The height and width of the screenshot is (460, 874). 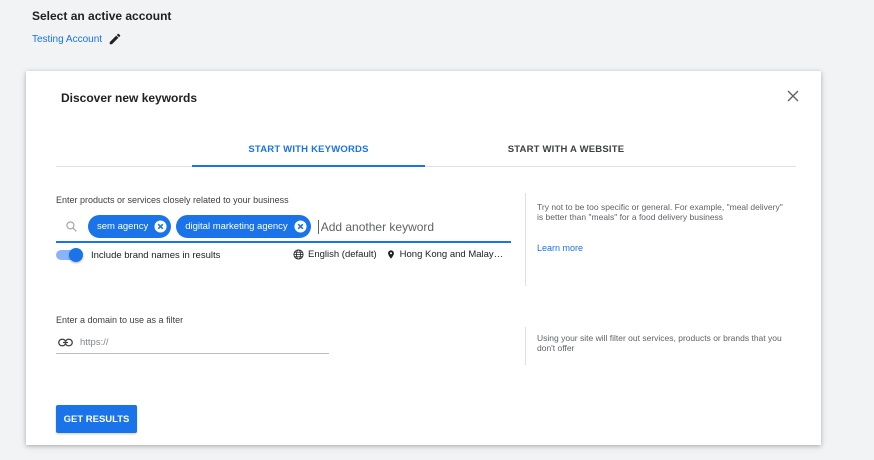 I want to click on keyword-input-row: sem agency digital marketing agency, so click(x=283, y=227).